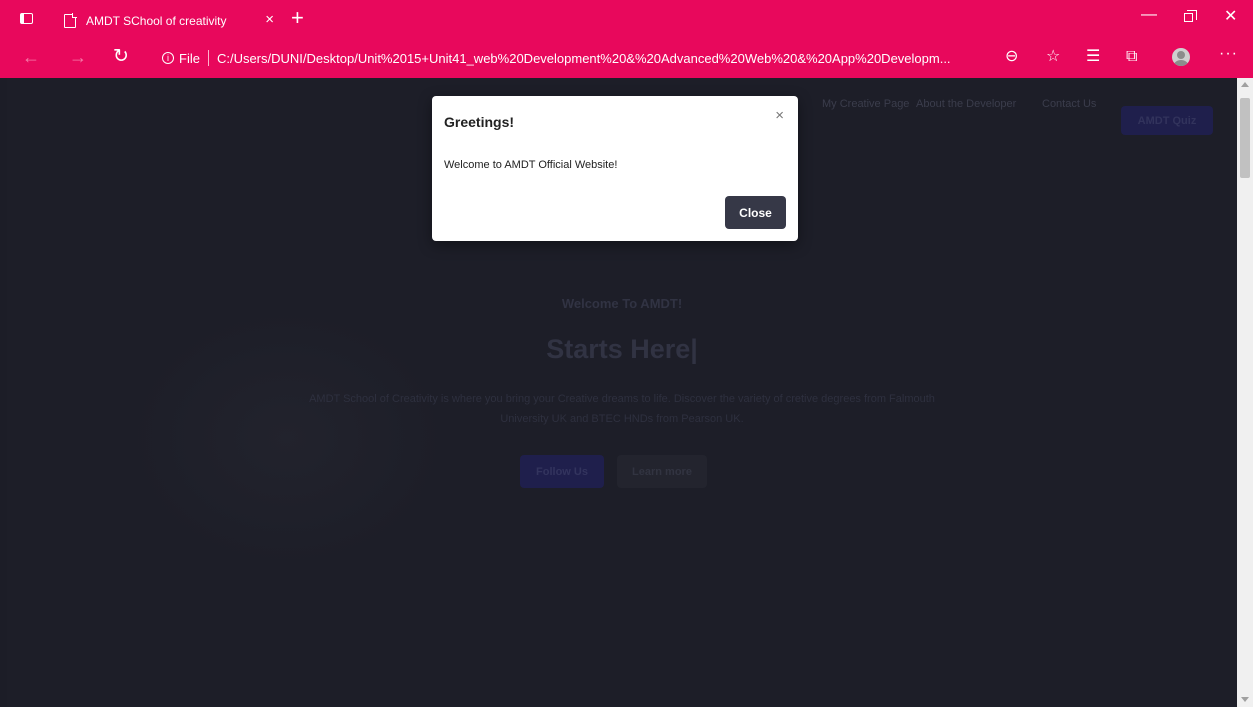  Describe the element at coordinates (208, 58) in the screenshot. I see `address-separator` at that location.